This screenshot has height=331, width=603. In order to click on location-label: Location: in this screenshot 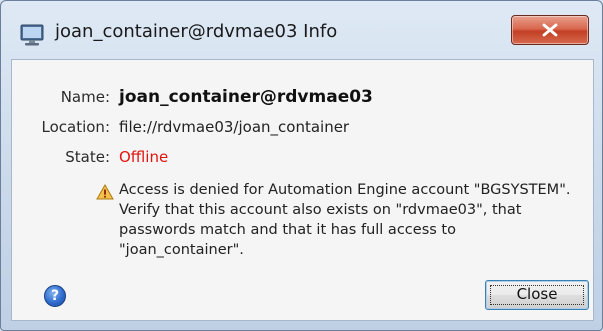, I will do `click(76, 127)`.